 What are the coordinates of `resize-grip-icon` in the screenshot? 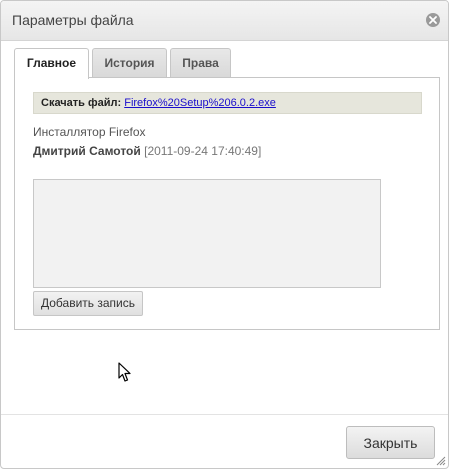 It's located at (440, 460).